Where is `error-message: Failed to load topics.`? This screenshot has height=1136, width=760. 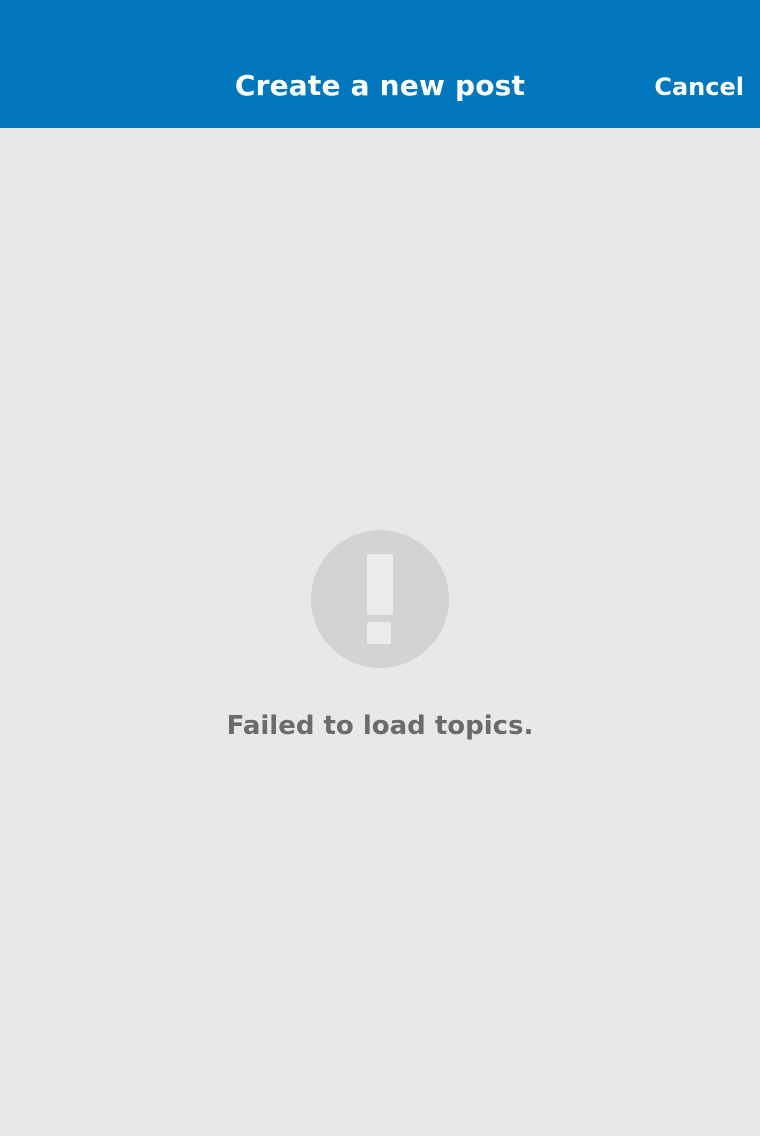
error-message: Failed to load topics. is located at coordinates (380, 726).